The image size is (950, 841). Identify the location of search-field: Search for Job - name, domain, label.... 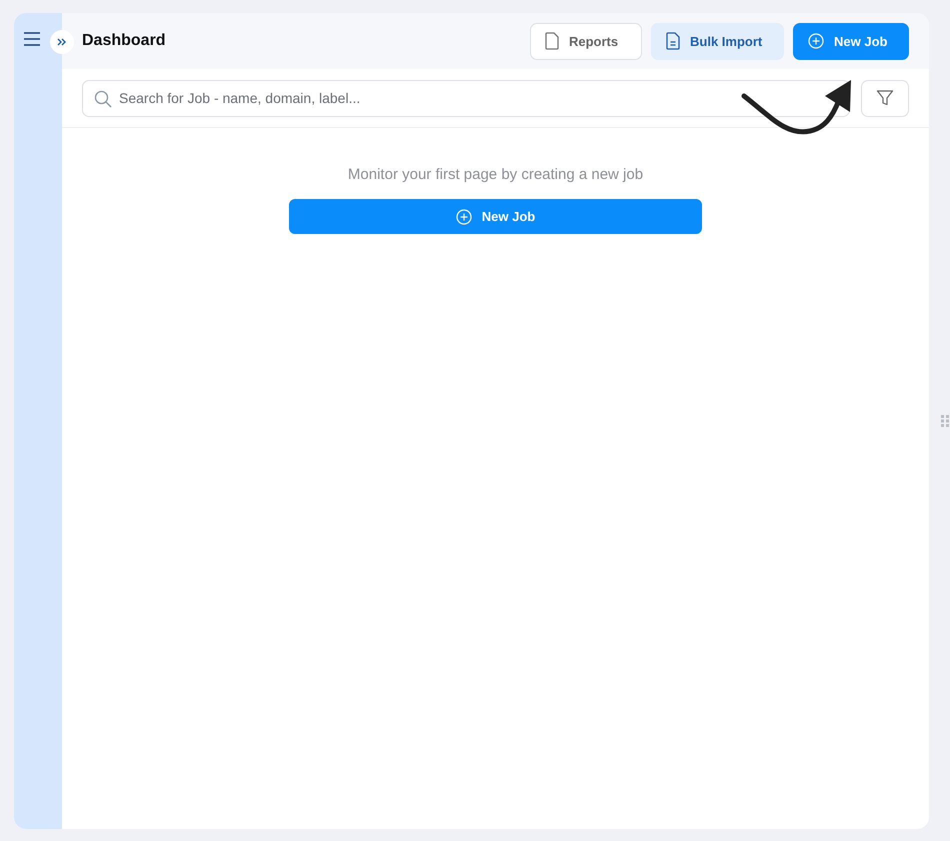
(466, 98).